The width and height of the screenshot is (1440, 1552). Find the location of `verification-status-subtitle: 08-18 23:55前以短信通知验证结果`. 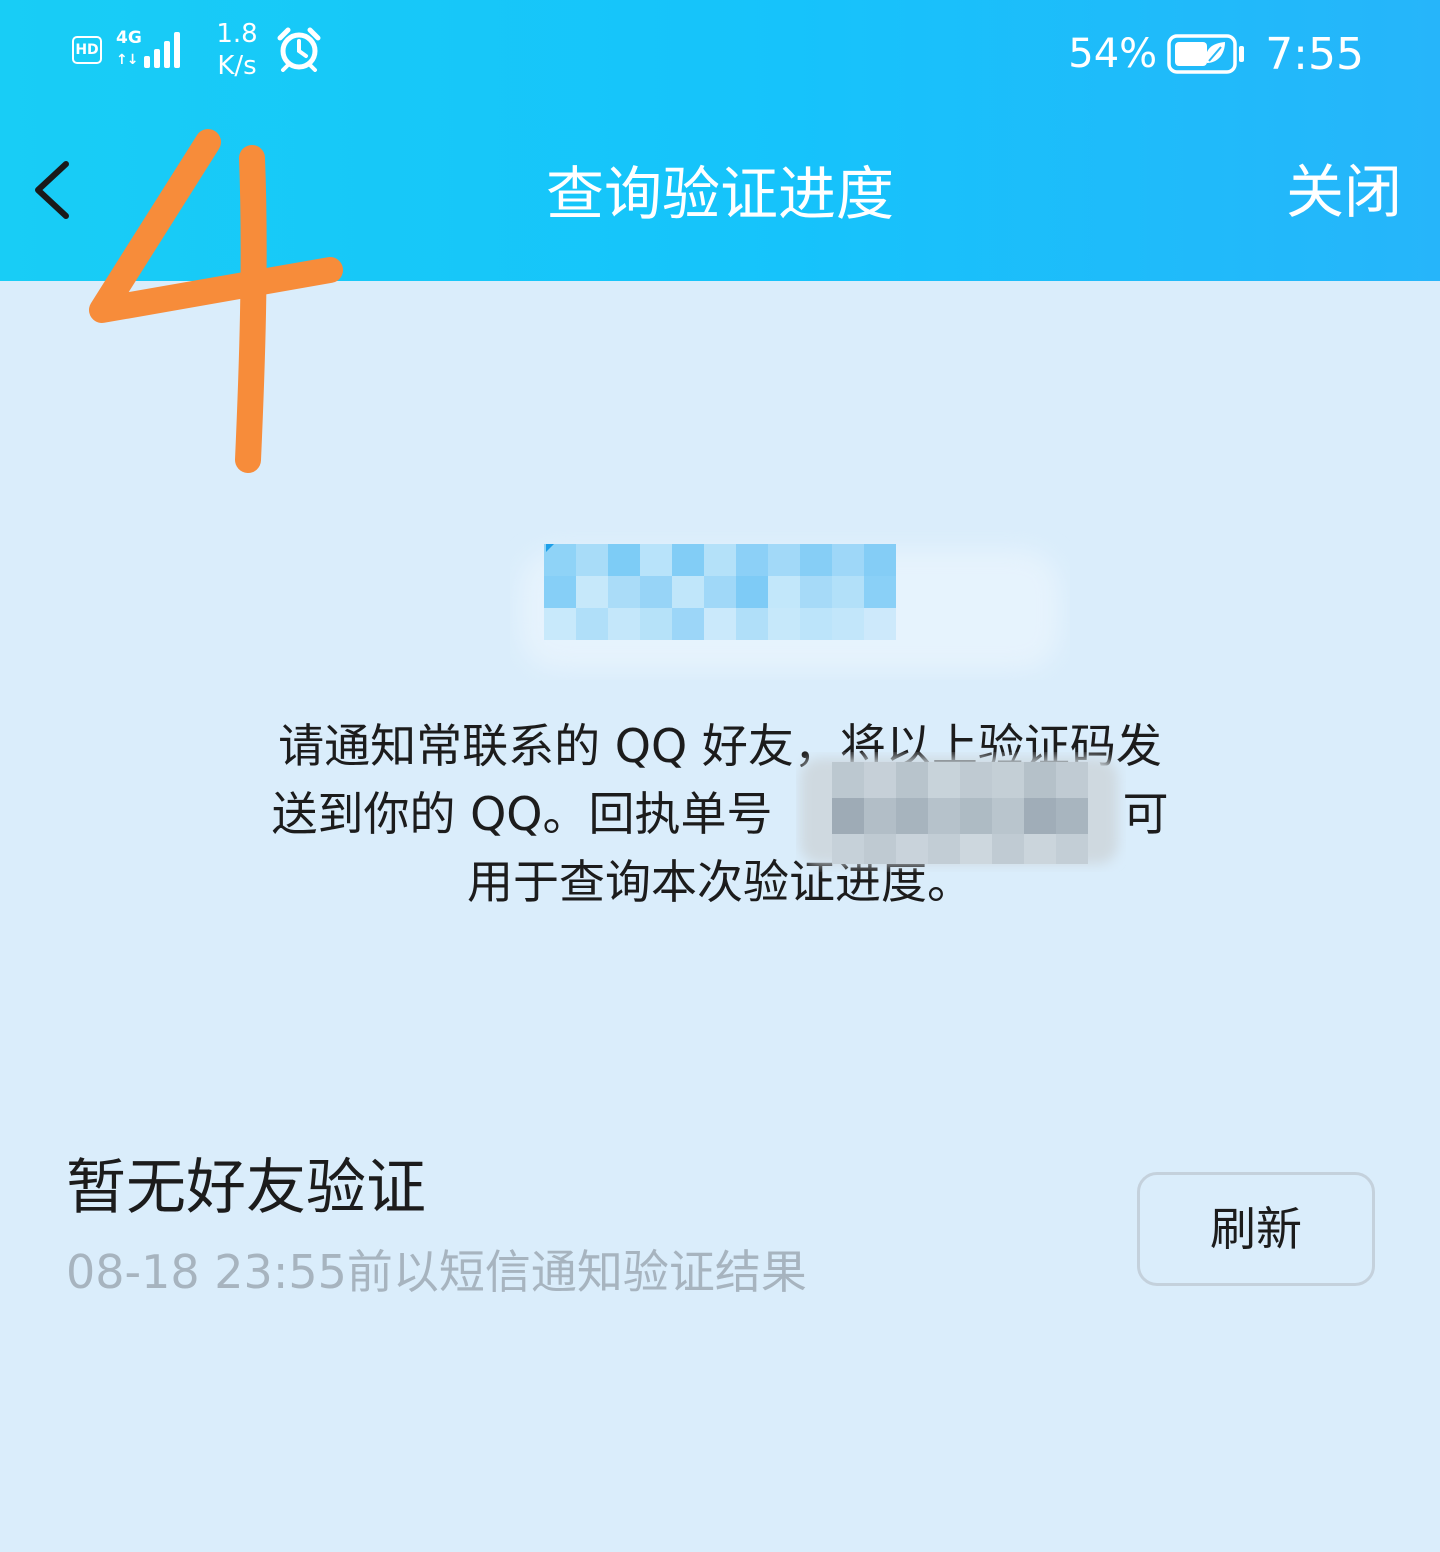

verification-status-subtitle: 08-18 23:55前以短信通知验证结果 is located at coordinates (436, 1272).